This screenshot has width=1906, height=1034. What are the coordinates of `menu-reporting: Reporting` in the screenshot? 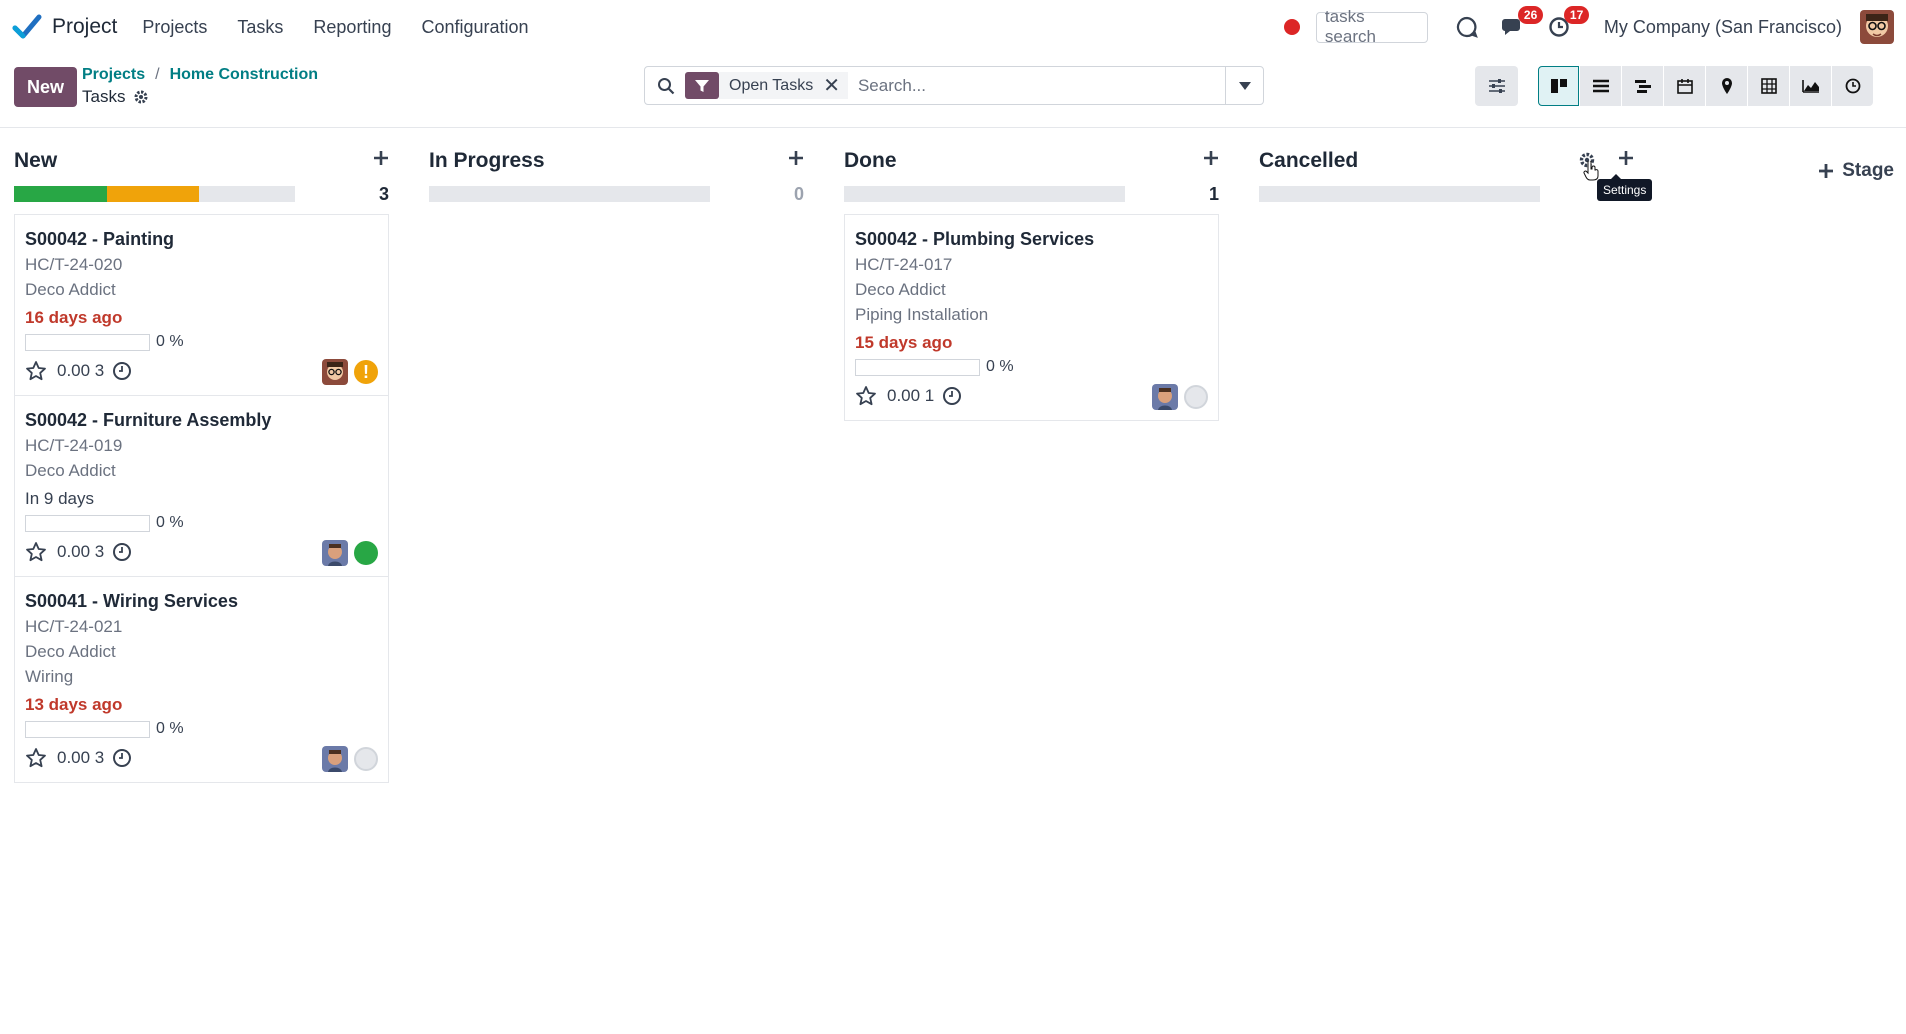 It's located at (352, 27).